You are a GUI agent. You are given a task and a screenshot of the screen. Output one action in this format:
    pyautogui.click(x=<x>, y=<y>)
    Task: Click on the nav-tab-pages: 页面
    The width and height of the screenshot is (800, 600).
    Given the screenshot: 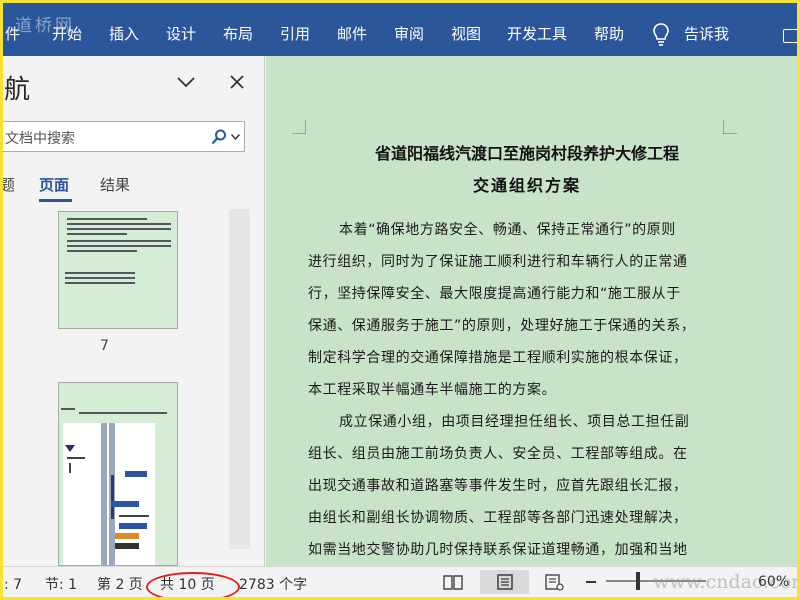 What is the action you would take?
    pyautogui.click(x=54, y=184)
    